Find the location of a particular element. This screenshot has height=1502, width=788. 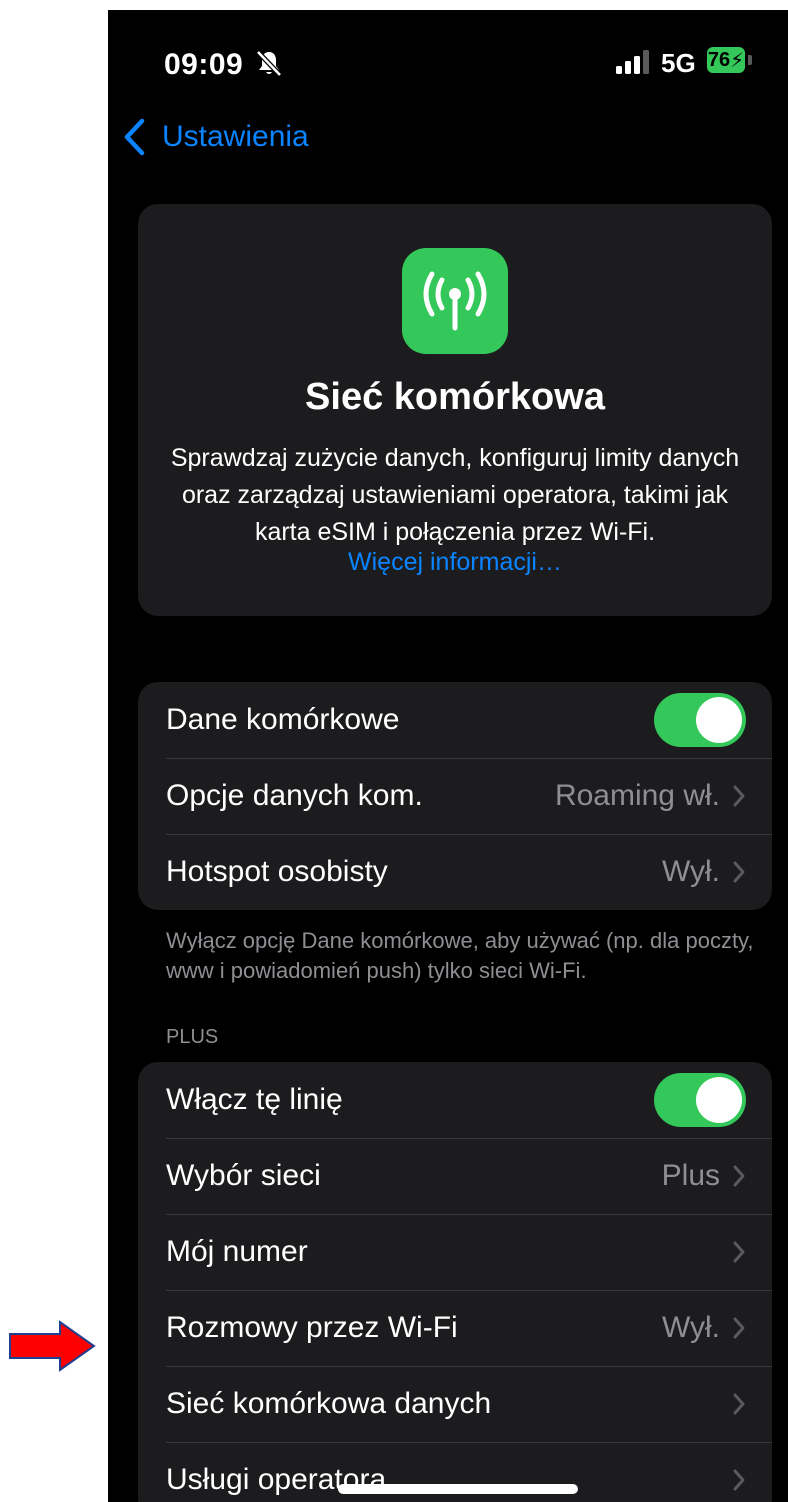

back-label: Ustawienia is located at coordinates (235, 136).